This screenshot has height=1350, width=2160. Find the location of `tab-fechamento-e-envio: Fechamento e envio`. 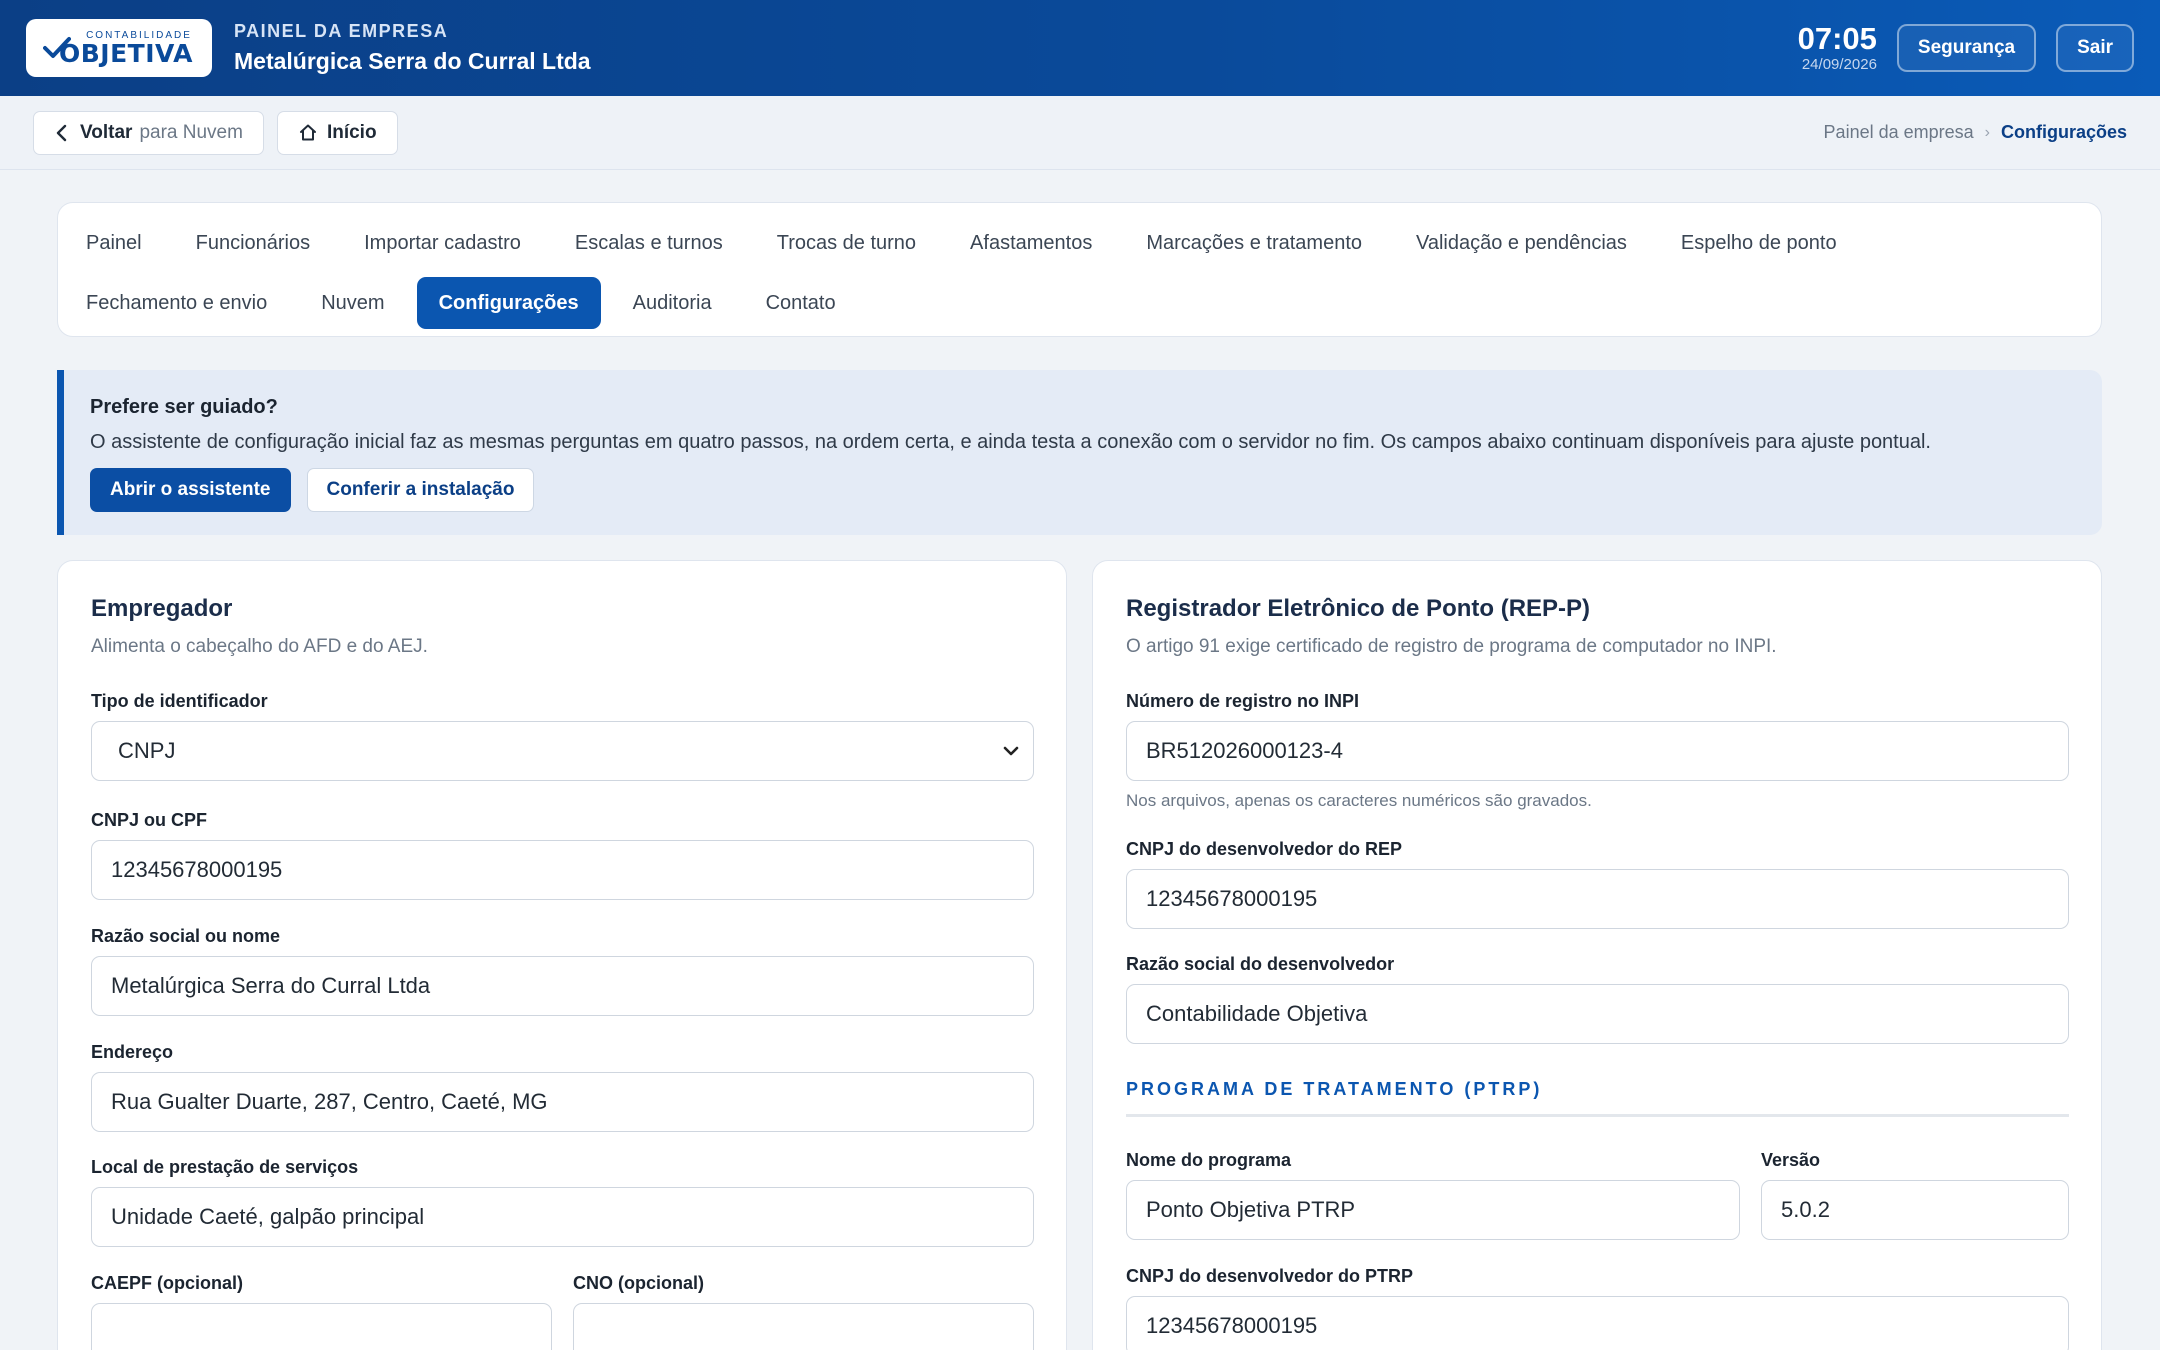

tab-fechamento-e-envio: Fechamento e envio is located at coordinates (183, 303).